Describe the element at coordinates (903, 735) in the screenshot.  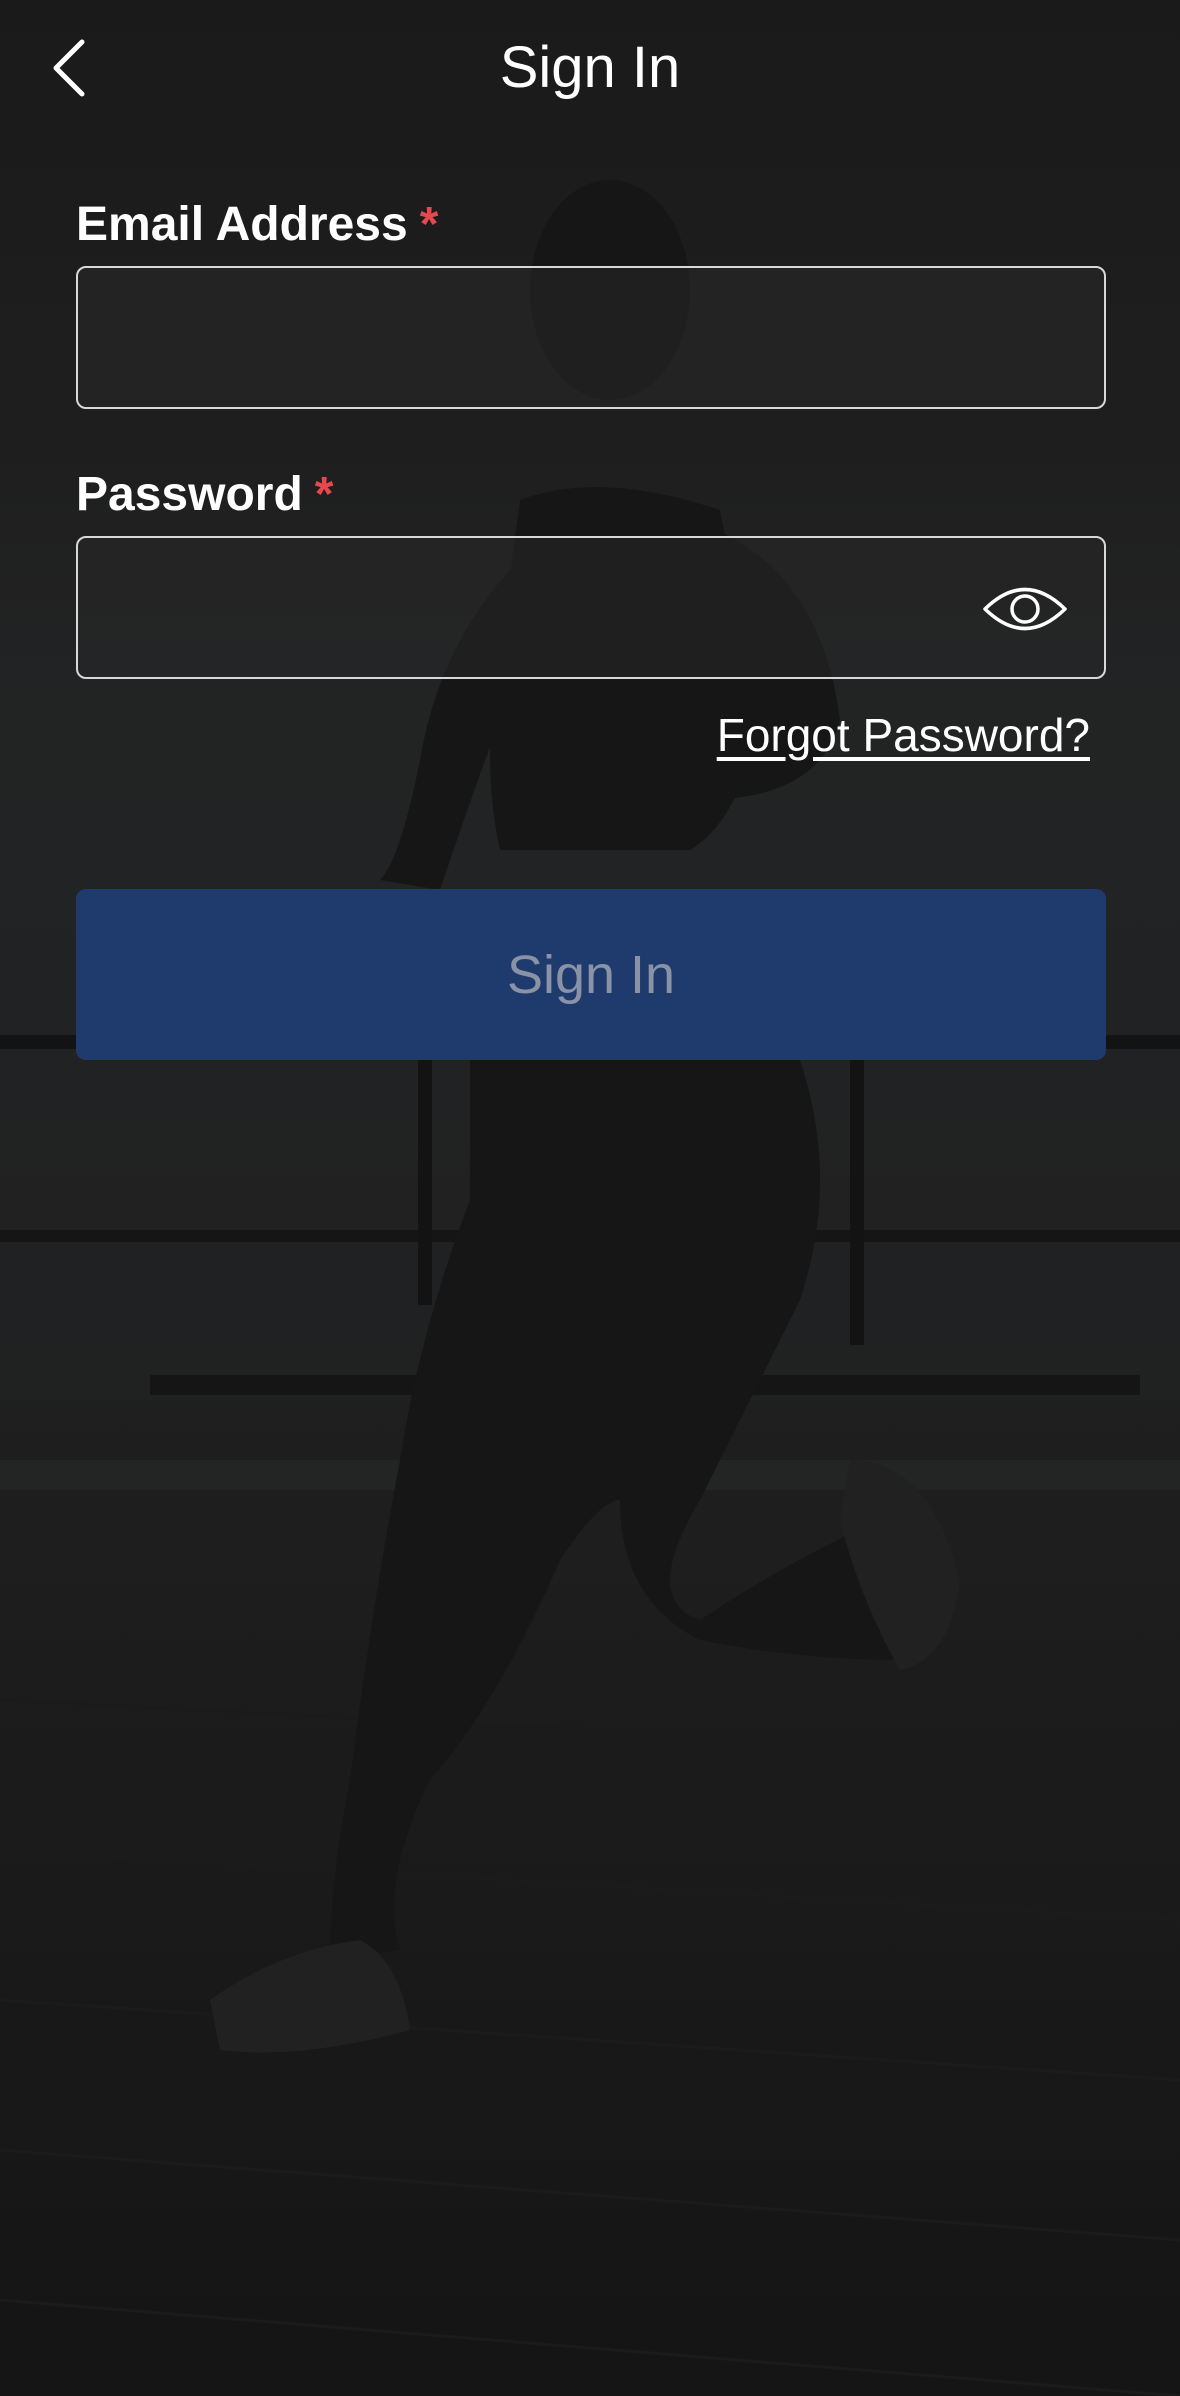
I see `forgot-password-link: Forgot Password?` at that location.